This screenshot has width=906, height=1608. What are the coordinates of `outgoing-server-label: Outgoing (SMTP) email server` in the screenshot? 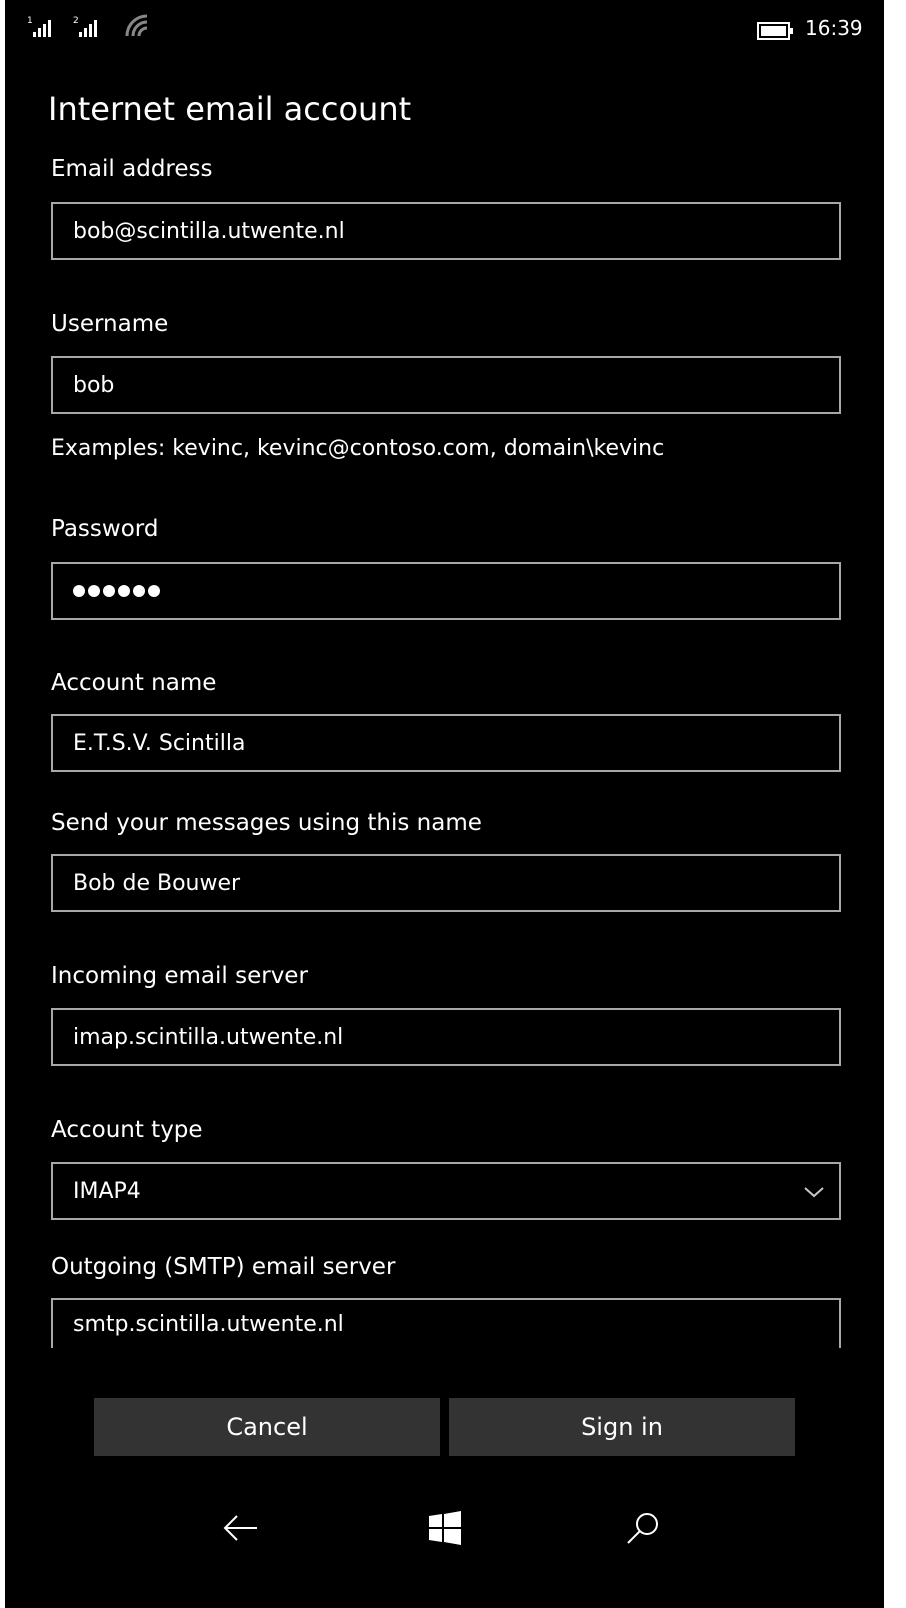 It's located at (223, 1267).